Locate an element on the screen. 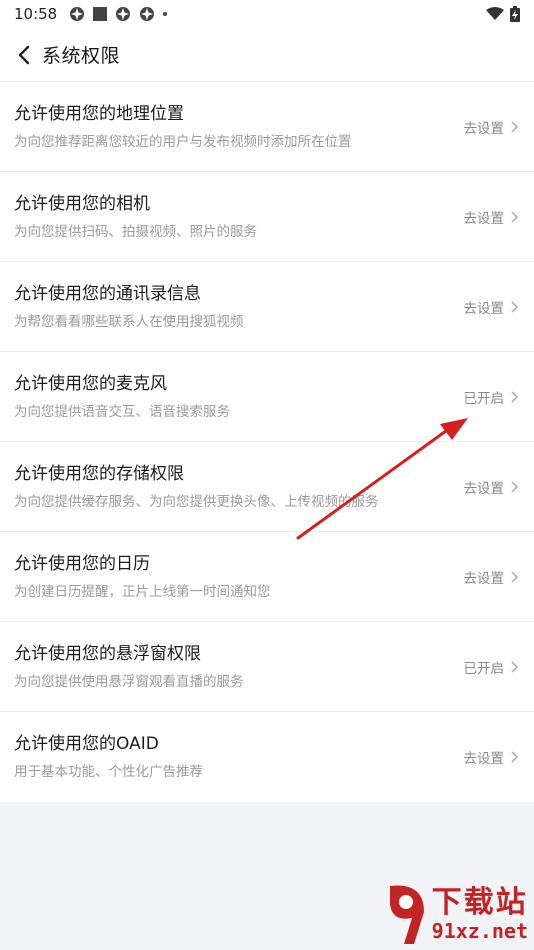 Image resolution: width=534 pixels, height=950 pixels. watermark-cn: 下载站 is located at coordinates (479, 902).